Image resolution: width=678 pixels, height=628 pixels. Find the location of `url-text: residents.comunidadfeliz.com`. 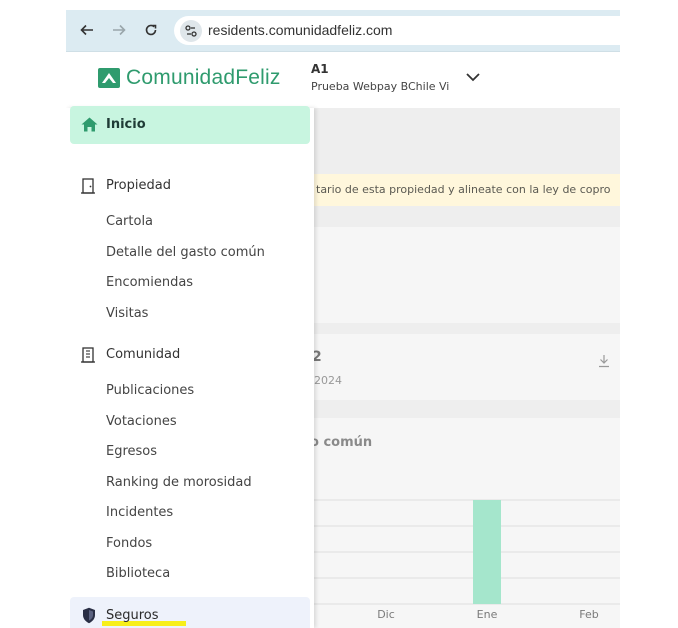

url-text: residents.comunidadfeliz.com is located at coordinates (300, 30).